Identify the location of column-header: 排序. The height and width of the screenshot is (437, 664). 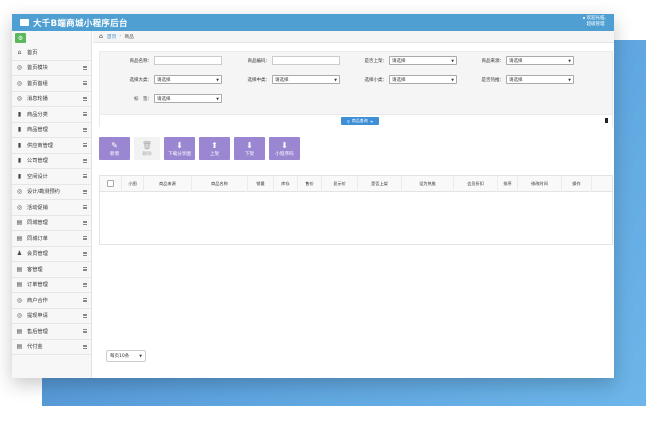
(508, 183).